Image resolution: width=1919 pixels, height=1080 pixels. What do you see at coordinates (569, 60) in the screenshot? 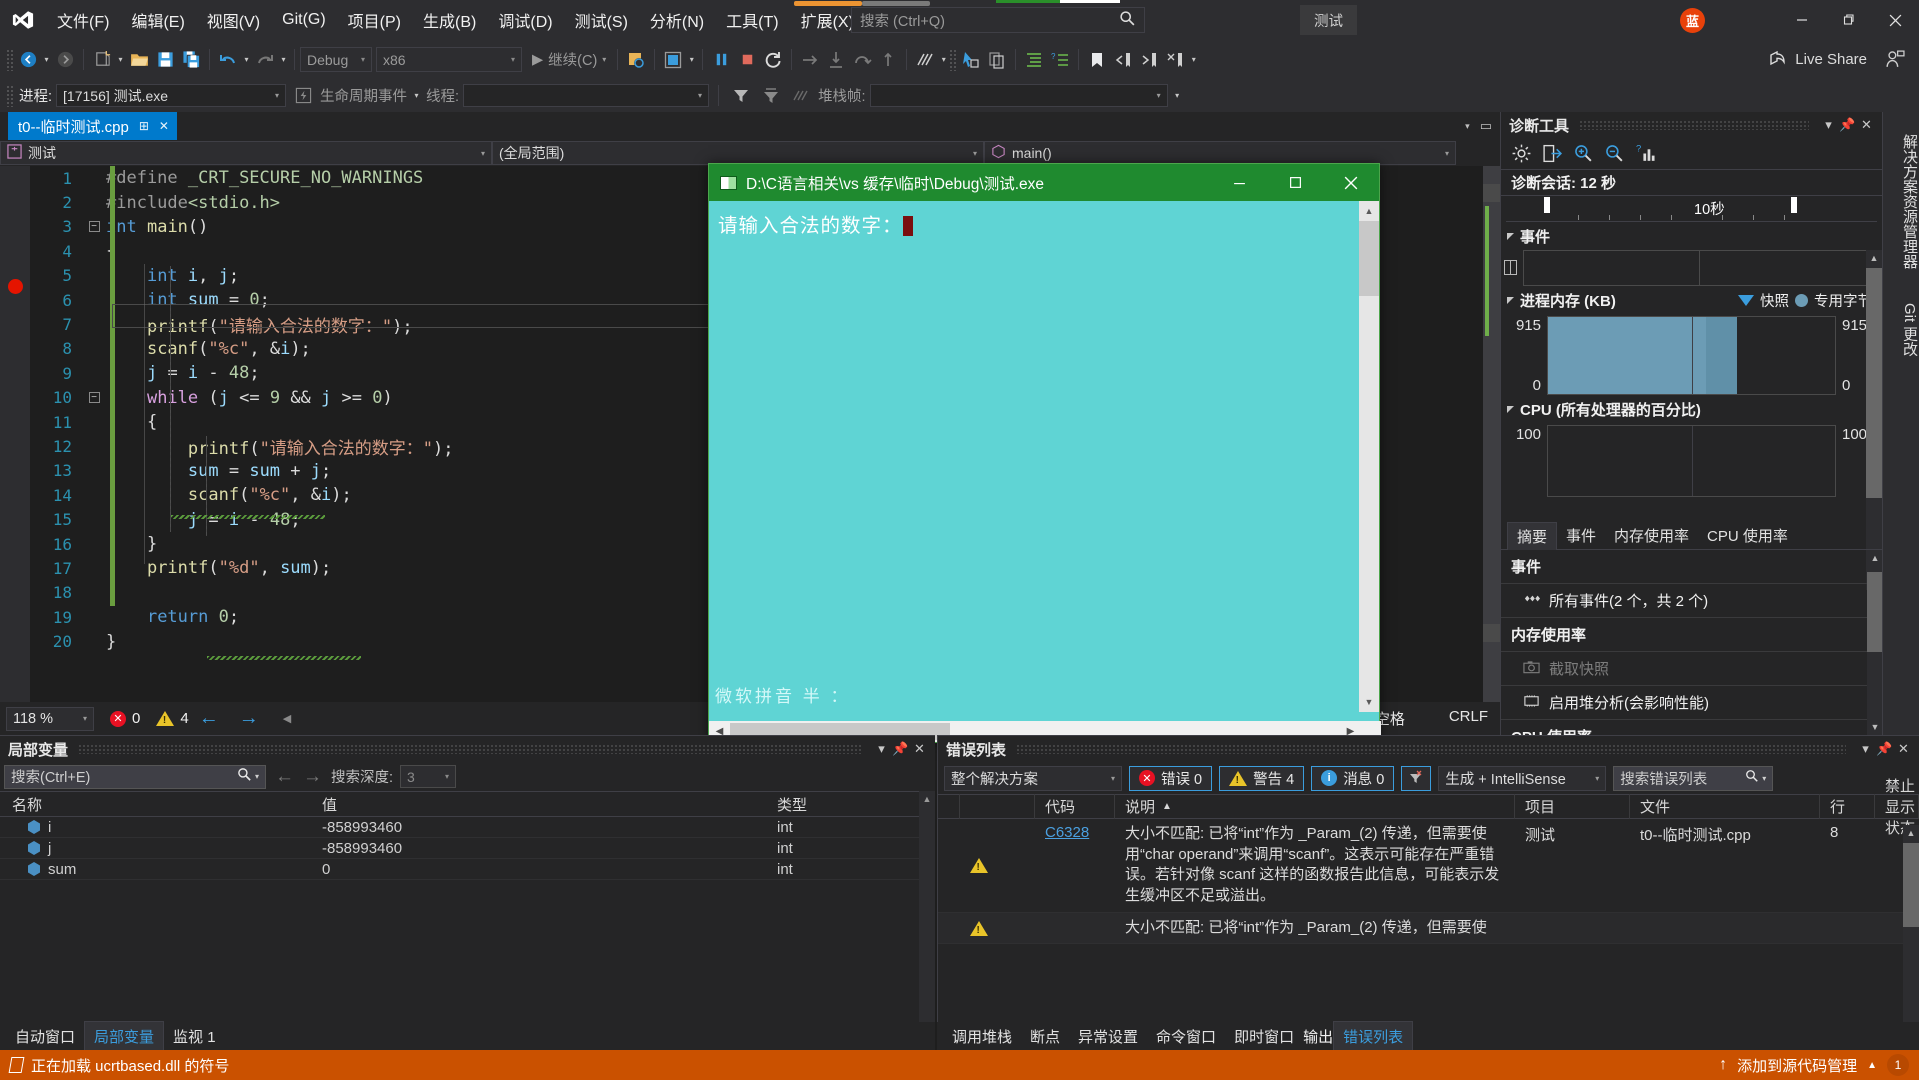
I see `continue-button: ▶ 继续(C) ▾` at bounding box center [569, 60].